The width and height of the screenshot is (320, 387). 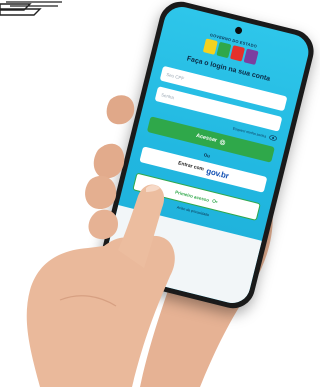 What do you see at coordinates (223, 142) in the screenshot?
I see `fingerprint-icon` at bounding box center [223, 142].